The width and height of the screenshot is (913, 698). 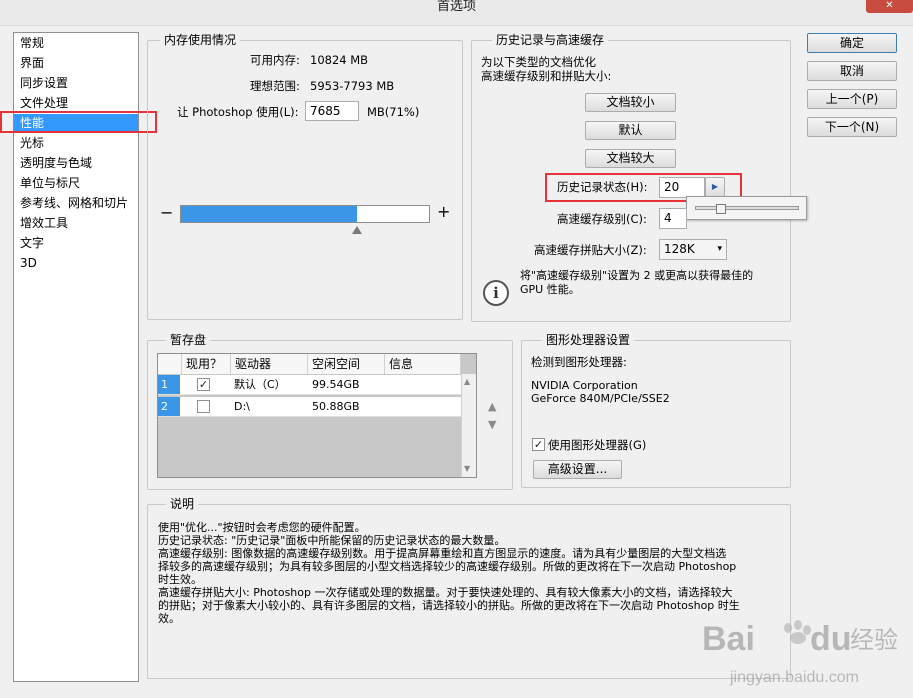 What do you see at coordinates (169, 406) in the screenshot?
I see `row-number: 2` at bounding box center [169, 406].